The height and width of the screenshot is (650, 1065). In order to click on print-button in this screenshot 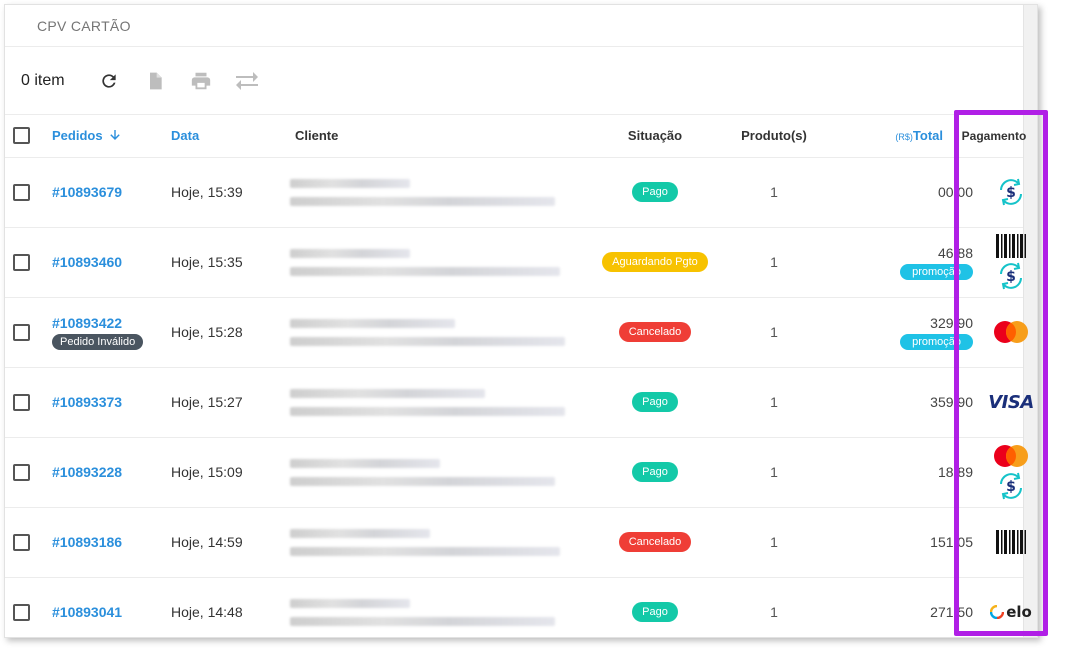, I will do `click(201, 81)`.